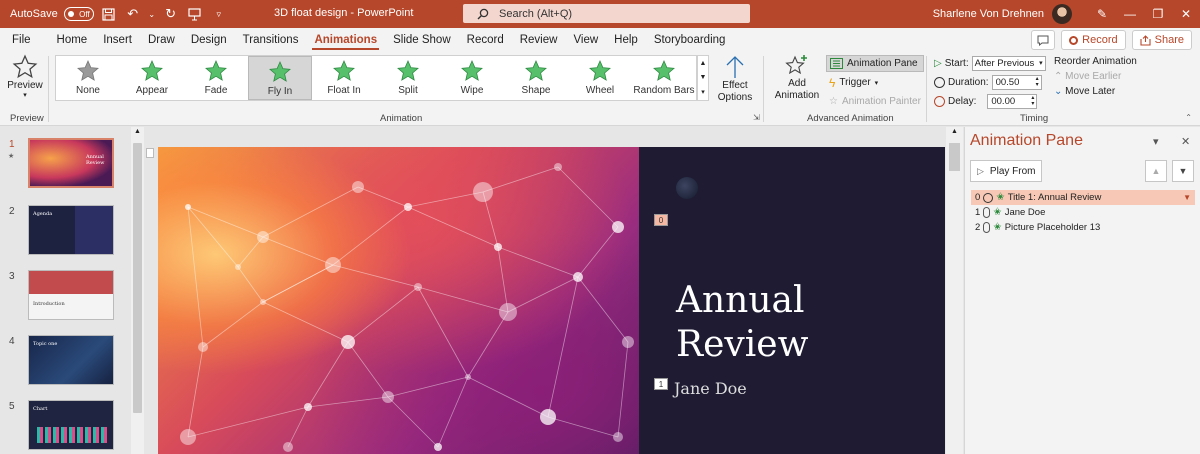 This screenshot has width=1200, height=454. What do you see at coordinates (1083, 212) in the screenshot?
I see `animation-list-item: 1 ✬ Jane Doe` at bounding box center [1083, 212].